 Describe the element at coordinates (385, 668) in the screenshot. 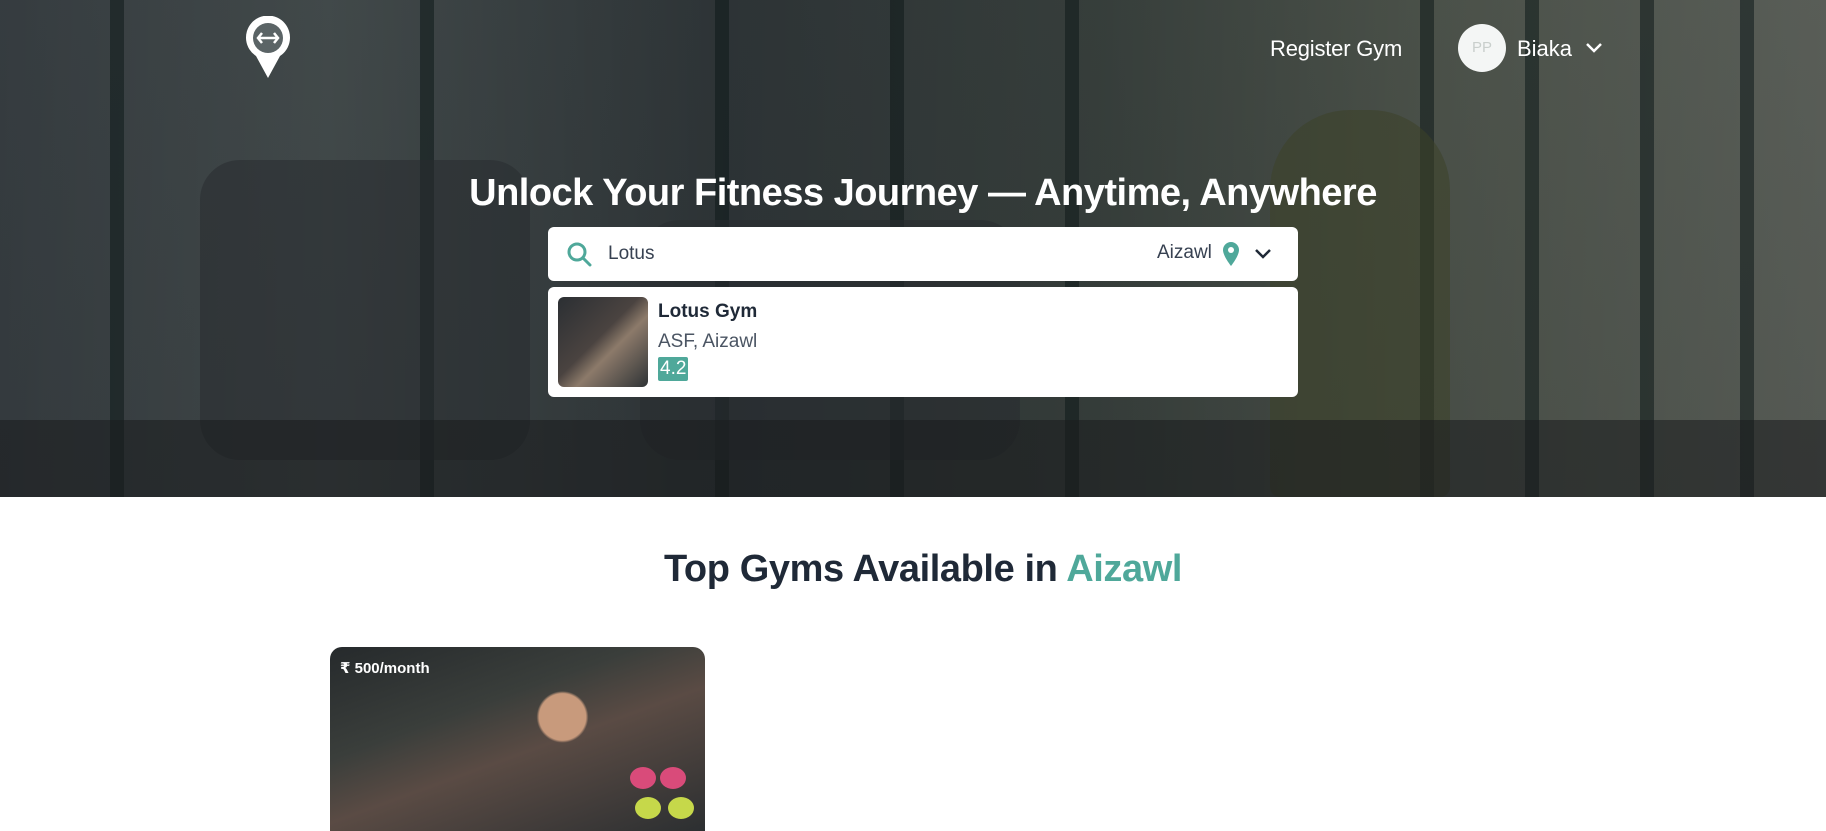

I see `price-label: ₹ 500/month` at that location.